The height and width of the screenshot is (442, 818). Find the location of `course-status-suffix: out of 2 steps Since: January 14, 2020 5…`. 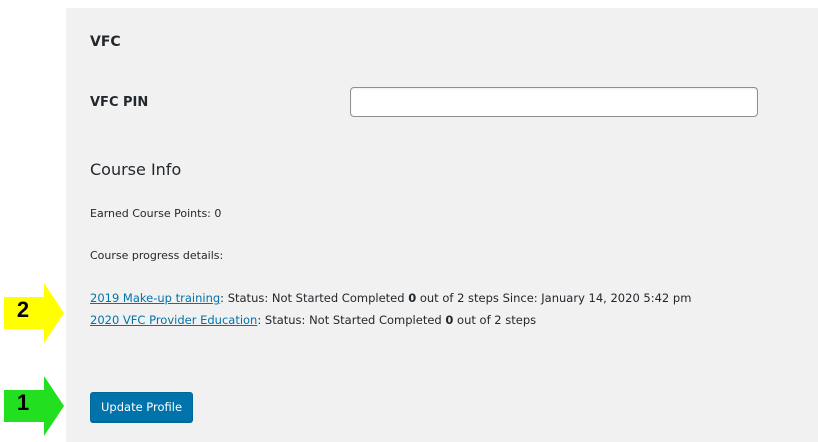

course-status-suffix: out of 2 steps Since: January 14, 2020 5… is located at coordinates (554, 298).